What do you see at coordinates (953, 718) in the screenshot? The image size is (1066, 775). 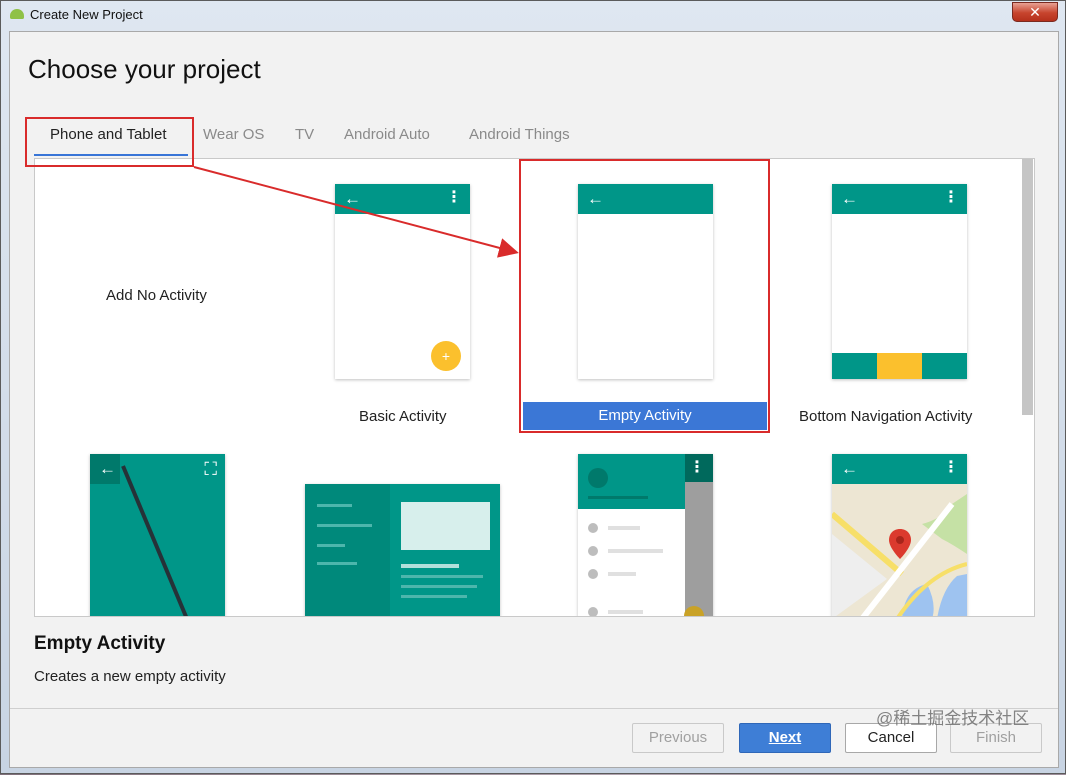 I see `watermark: @稀土掘金技术社区` at bounding box center [953, 718].